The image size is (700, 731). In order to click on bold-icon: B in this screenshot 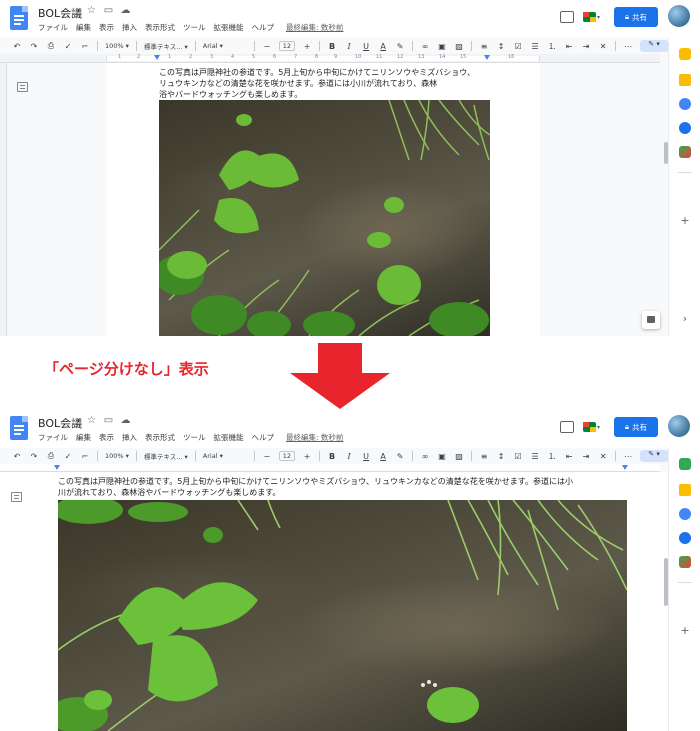, I will do `click(332, 46)`.